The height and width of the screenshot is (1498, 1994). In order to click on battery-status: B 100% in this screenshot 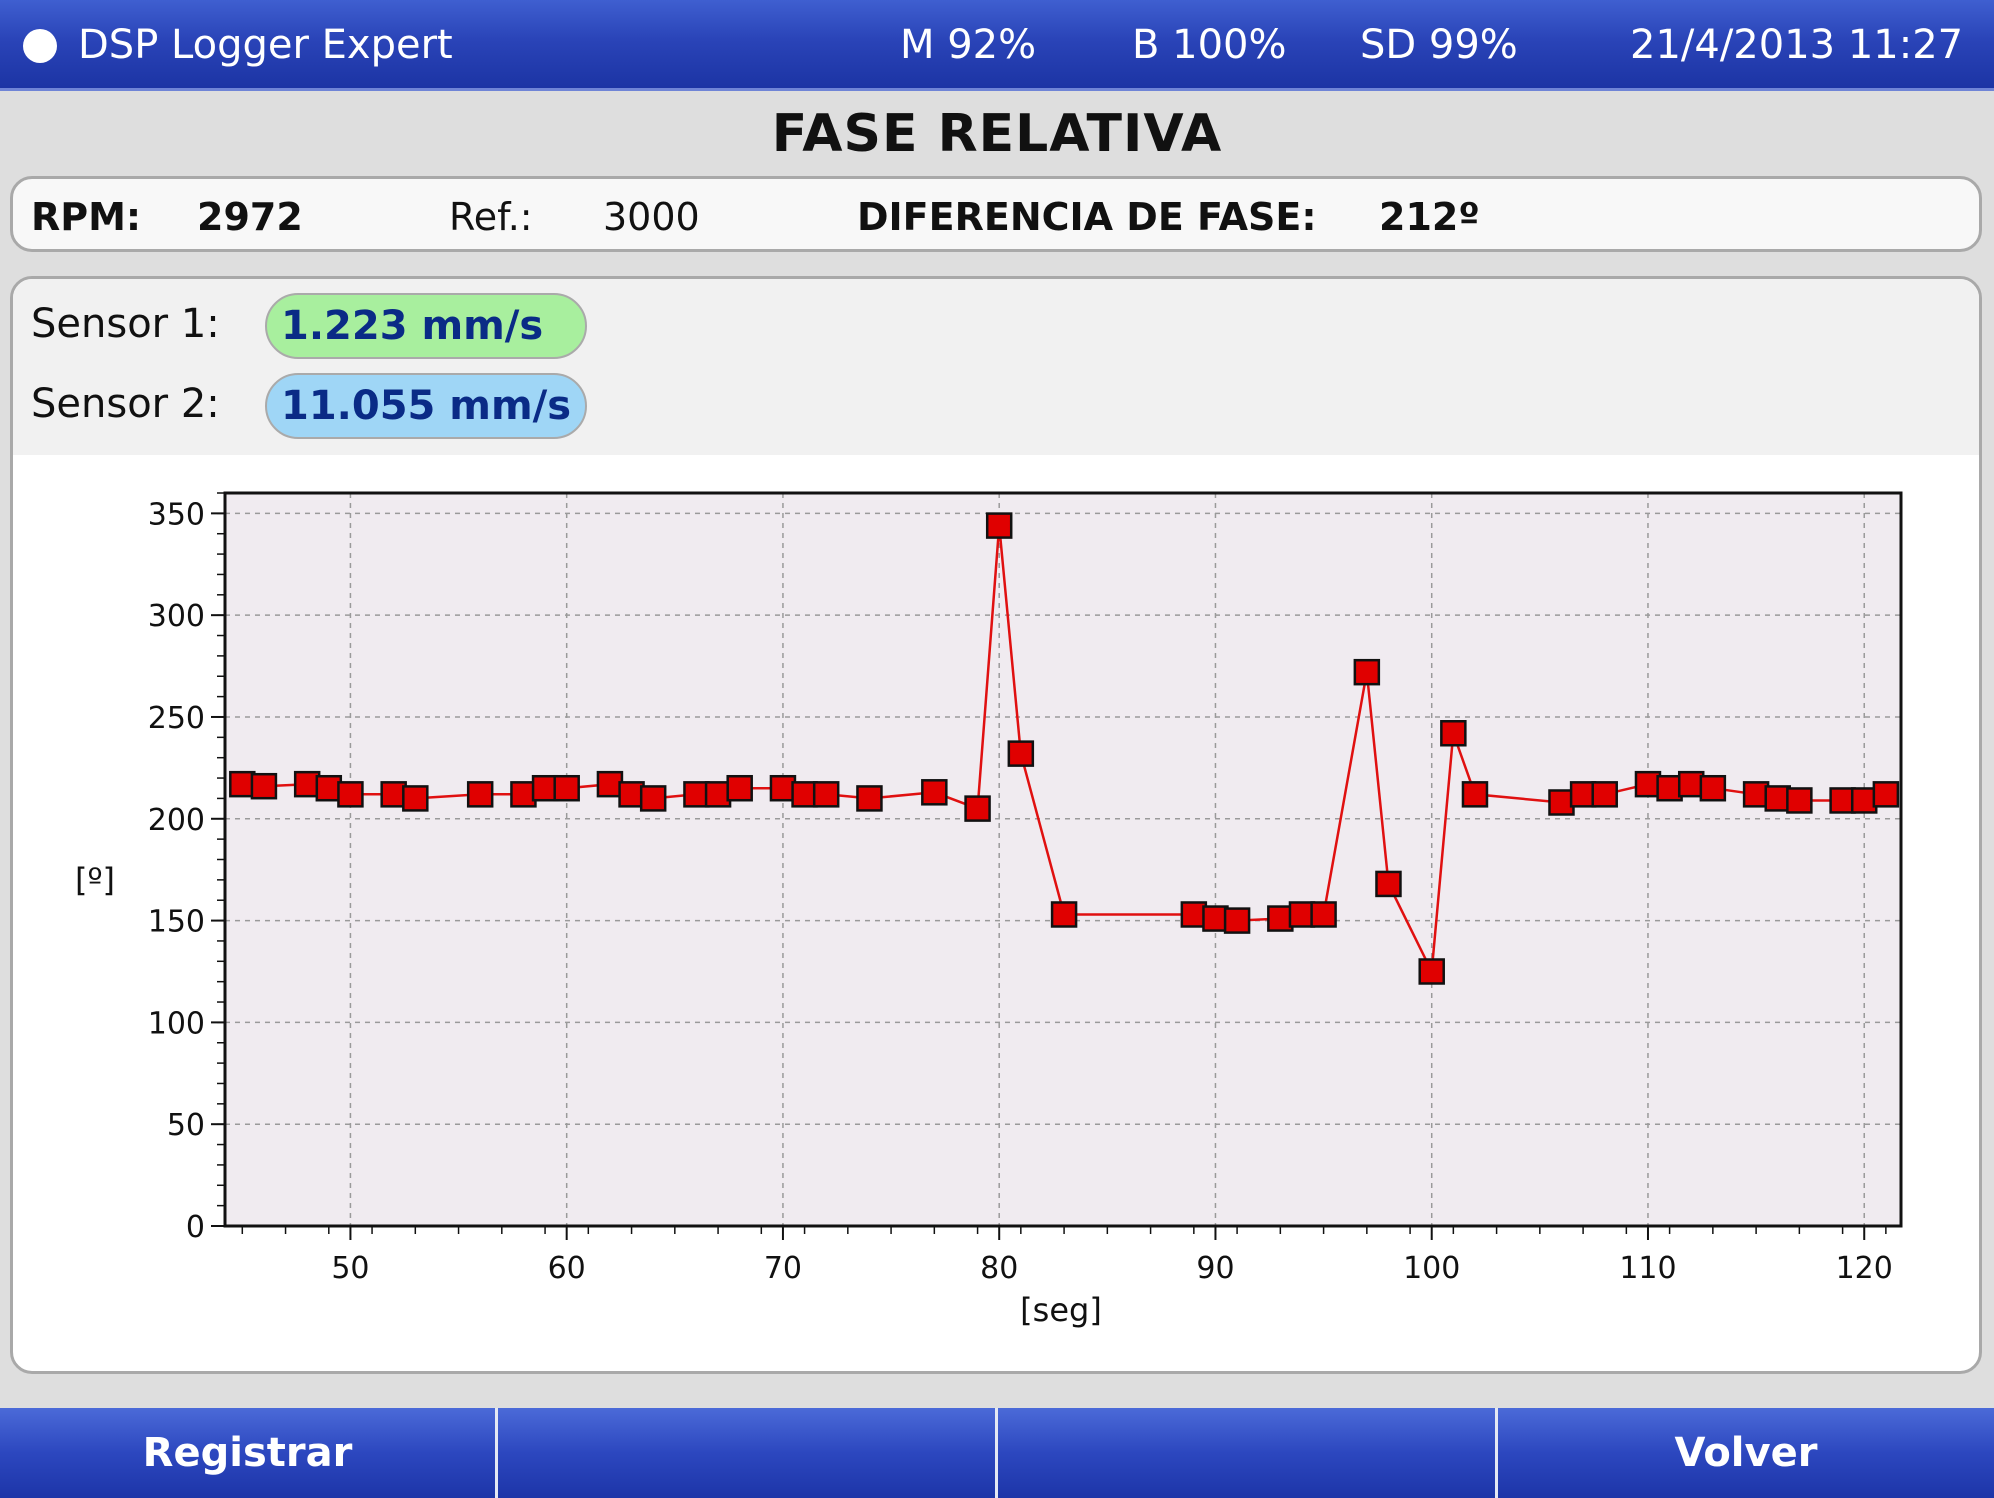, I will do `click(1209, 45)`.